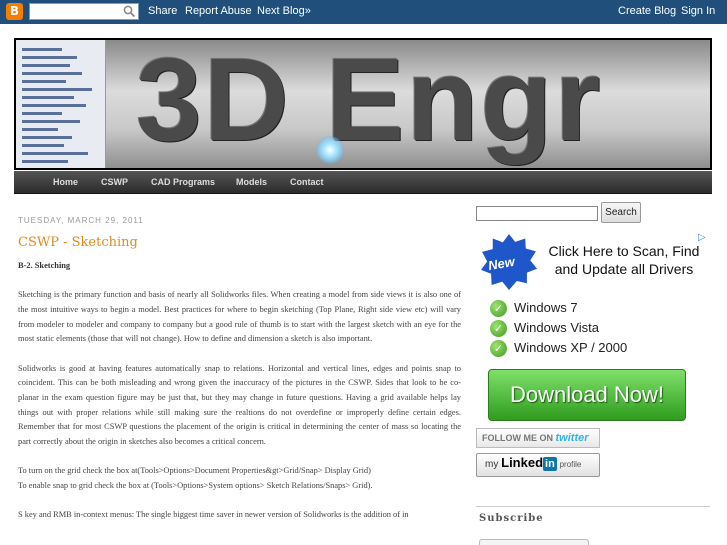 The width and height of the screenshot is (727, 545). What do you see at coordinates (162, 11) in the screenshot?
I see `share-link: Share` at bounding box center [162, 11].